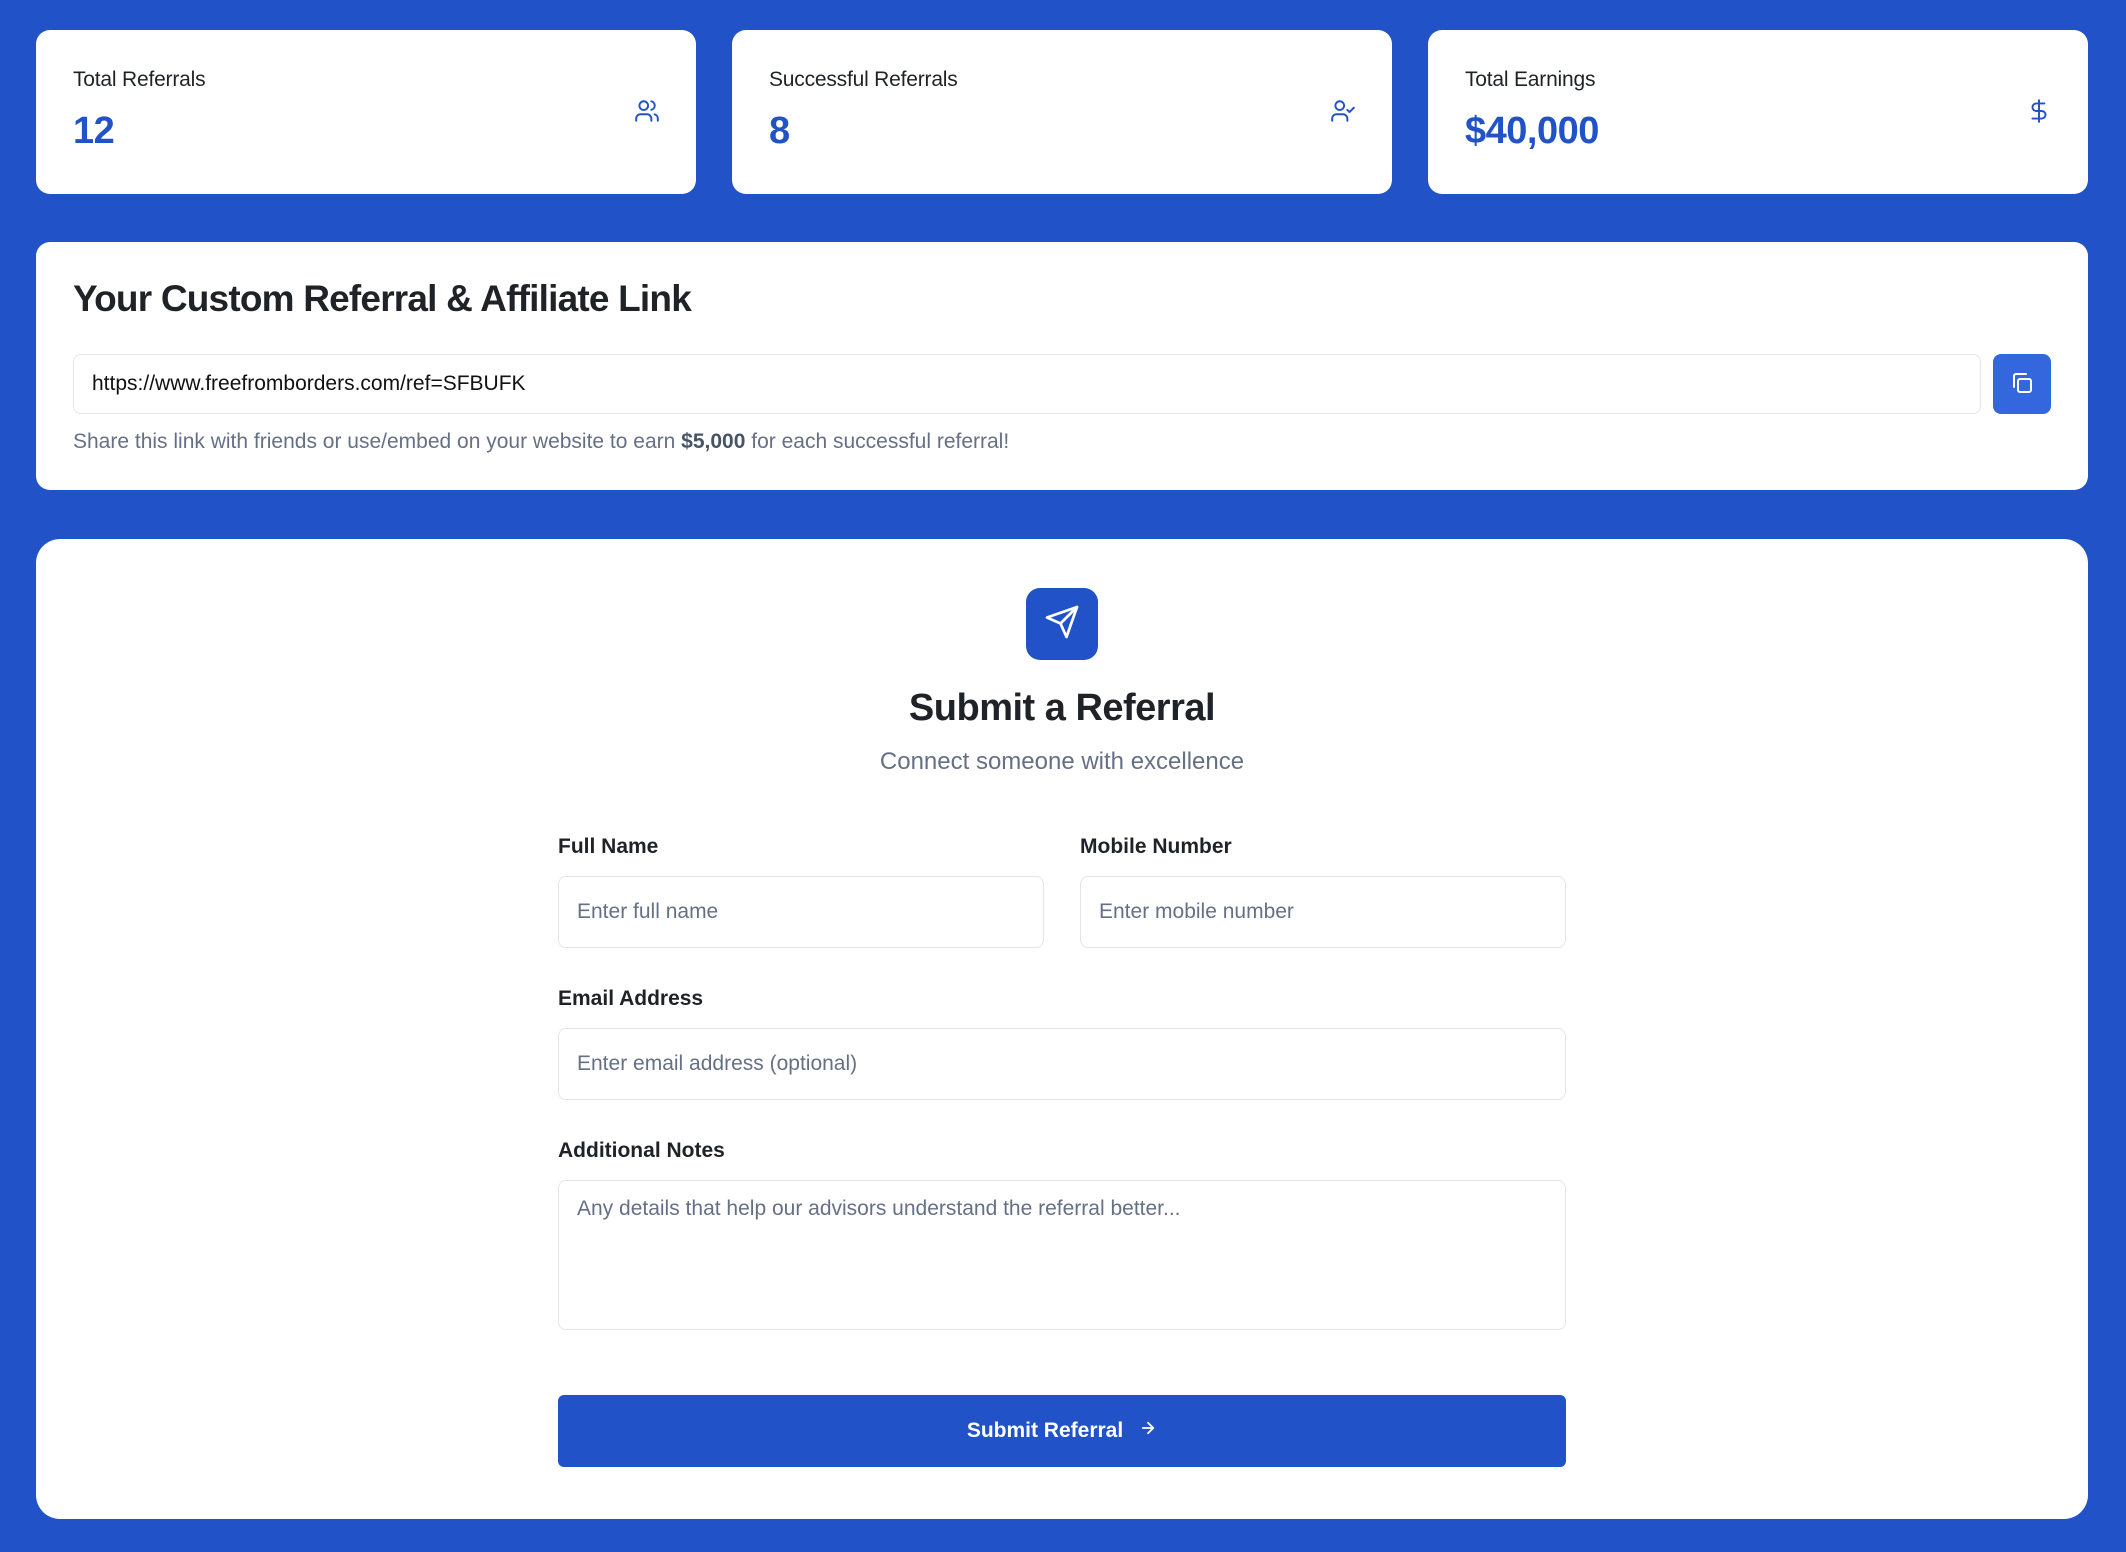  Describe the element at coordinates (1062, 1064) in the screenshot. I see `email-input` at that location.